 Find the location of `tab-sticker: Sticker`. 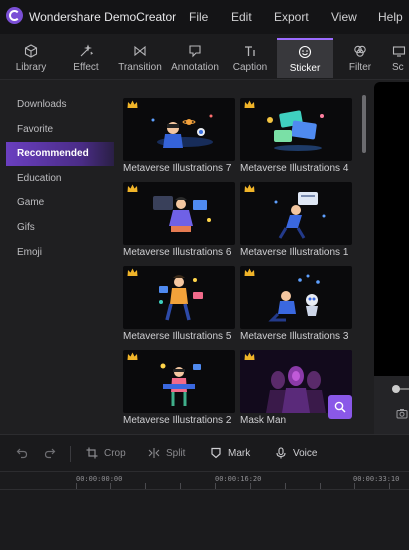

tab-sticker: Sticker is located at coordinates (305, 58).